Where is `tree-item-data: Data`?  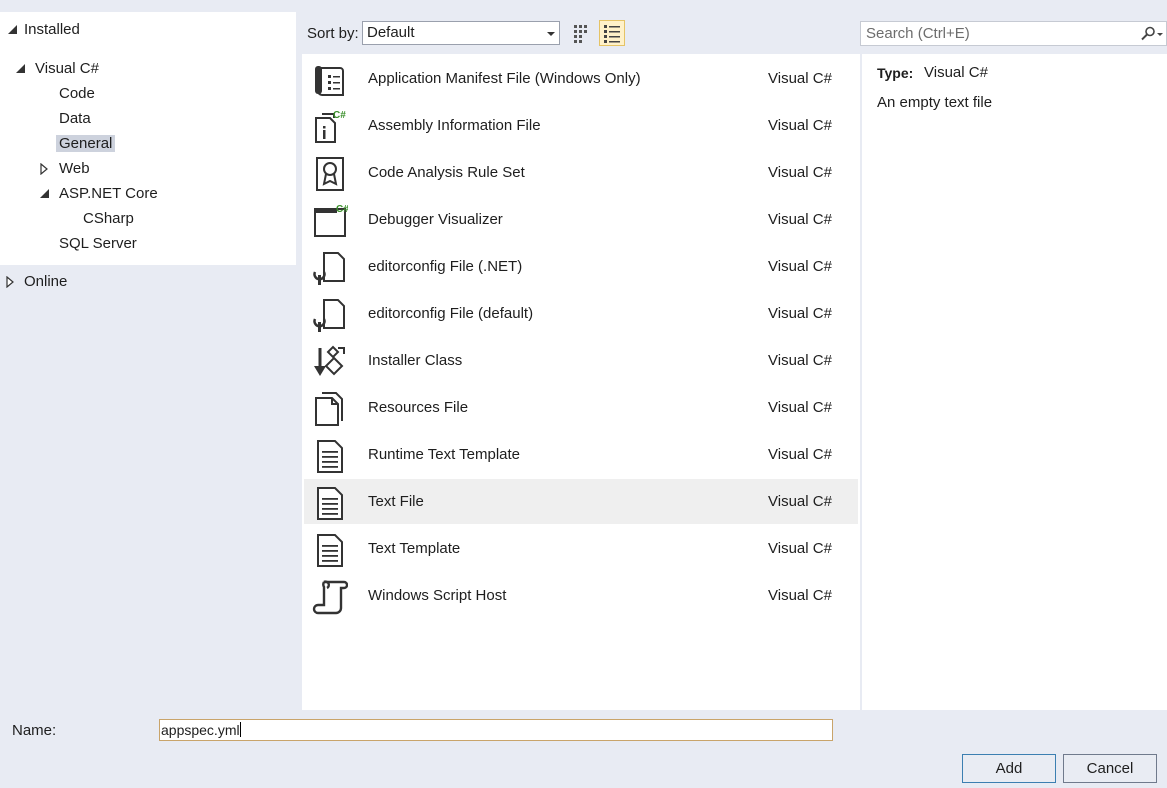 tree-item-data: Data is located at coordinates (75, 119).